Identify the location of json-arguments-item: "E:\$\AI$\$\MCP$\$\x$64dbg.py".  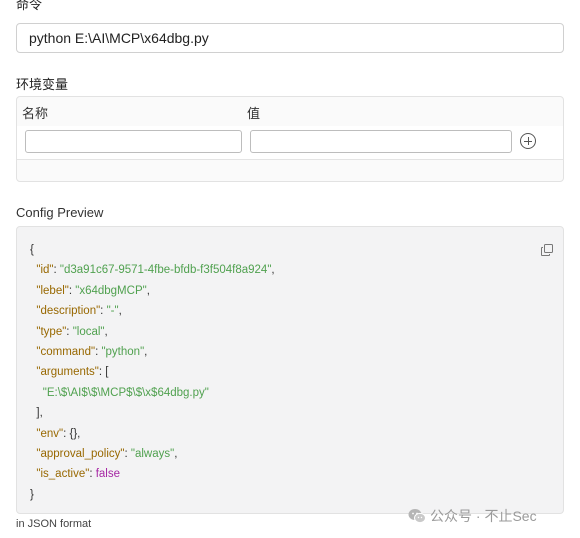
(125, 392).